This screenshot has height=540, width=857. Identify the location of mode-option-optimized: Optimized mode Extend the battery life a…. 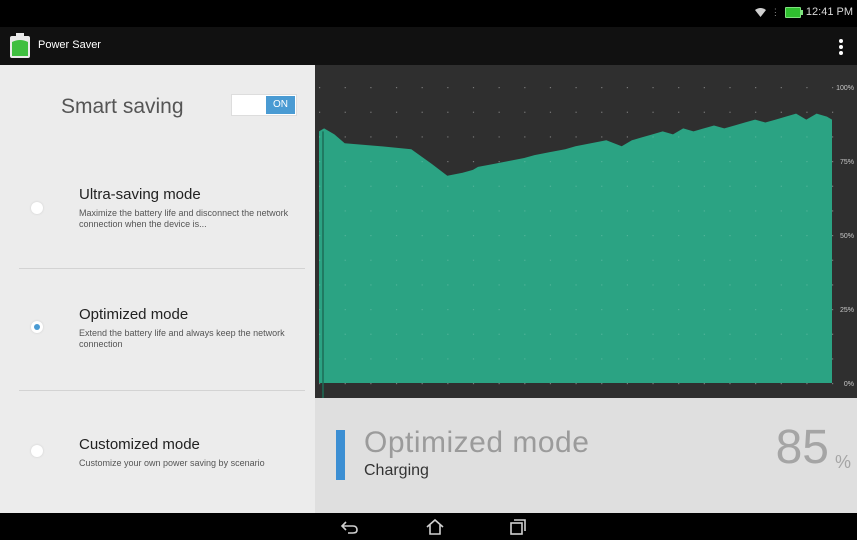
(157, 329).